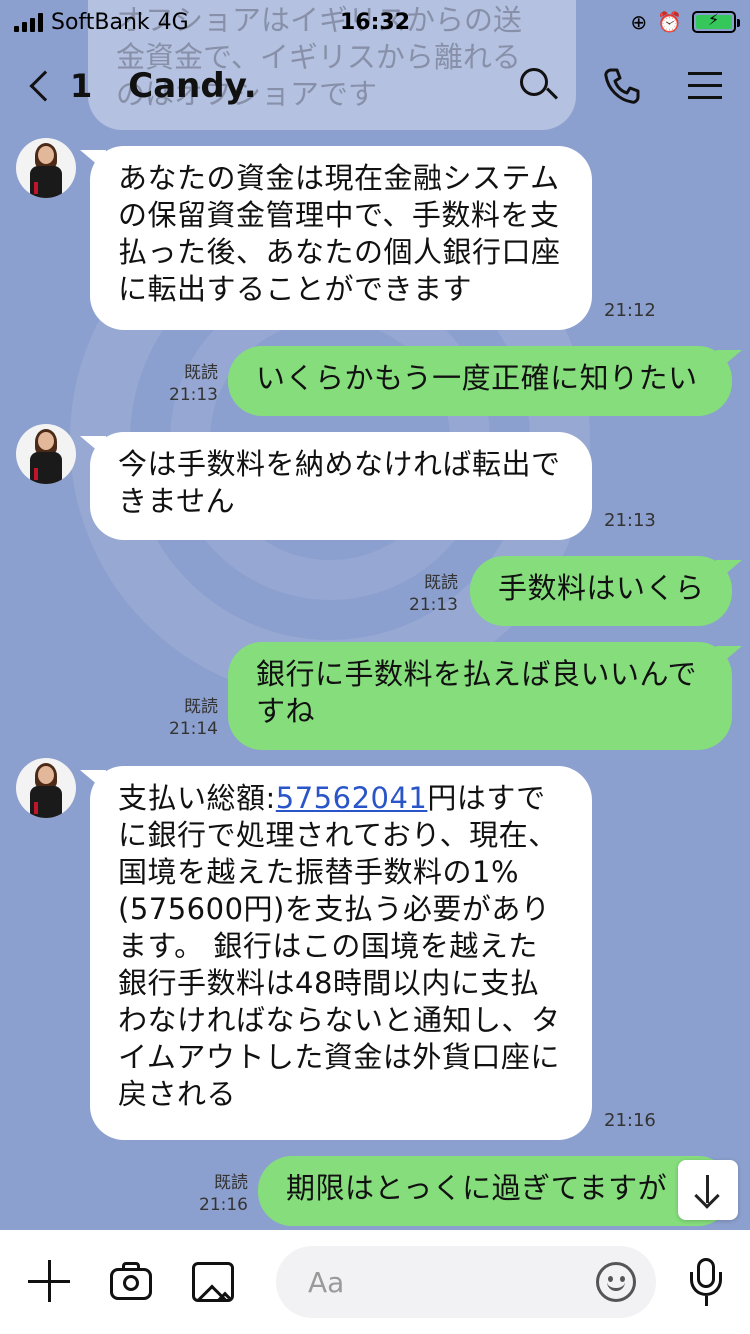 The height and width of the screenshot is (1334, 750). Describe the element at coordinates (375, 22) in the screenshot. I see `status-bar: SoftBank 4G 16:32 ⊕ ⏰` at that location.